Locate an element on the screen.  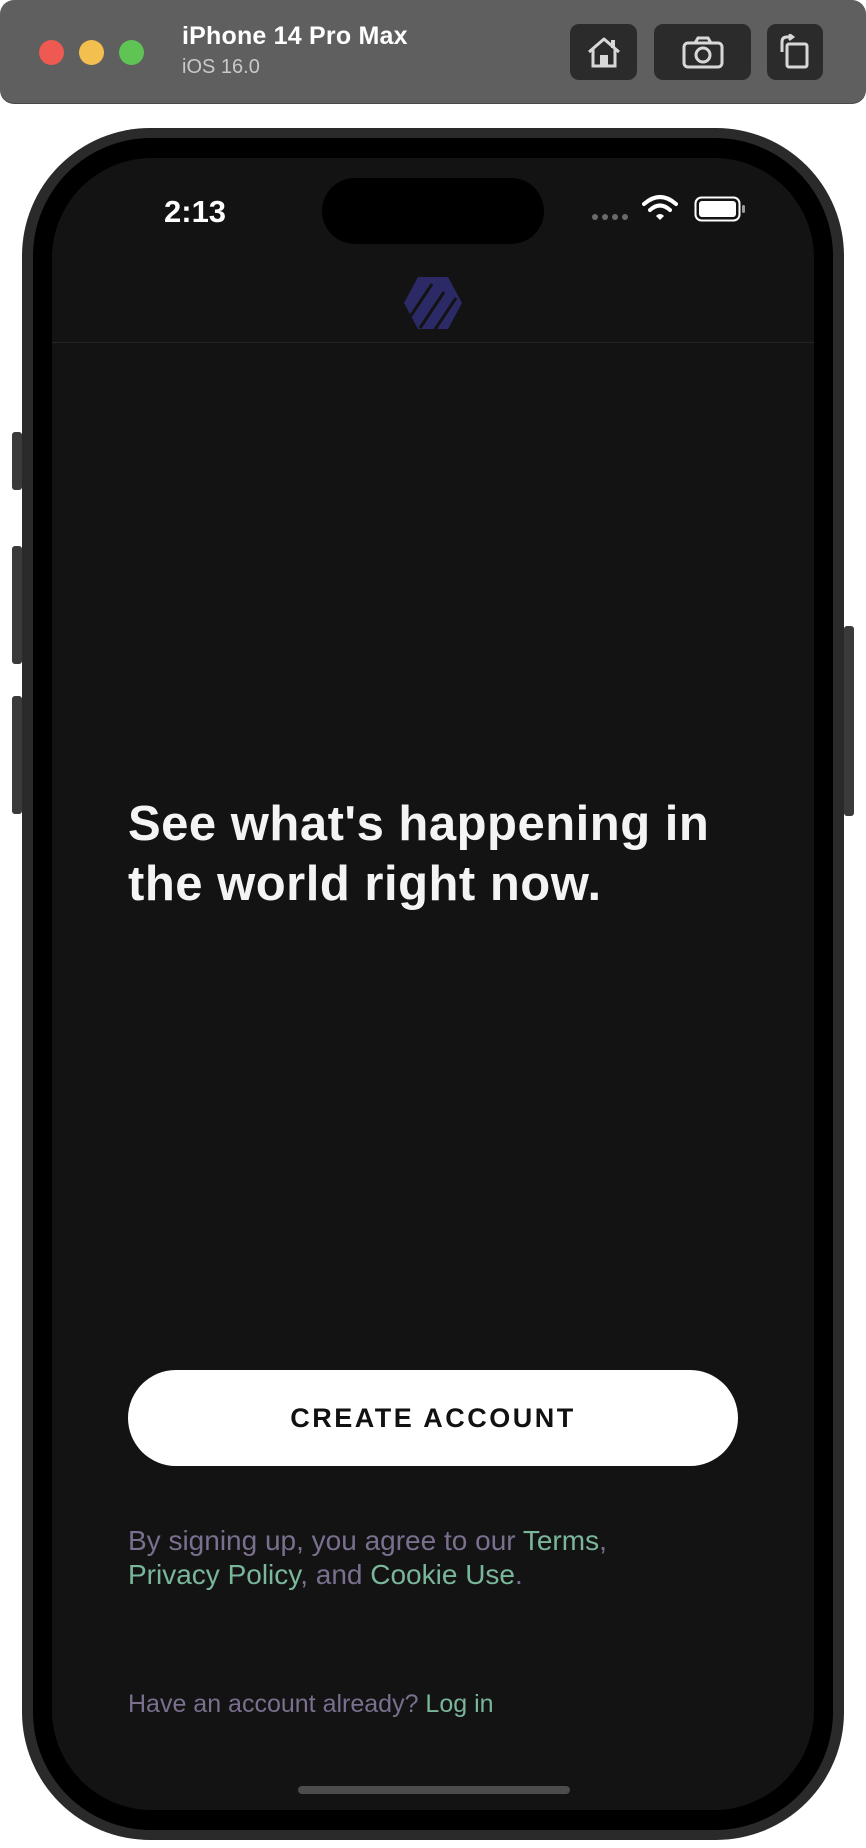
volume-up-button is located at coordinates (17, 605).